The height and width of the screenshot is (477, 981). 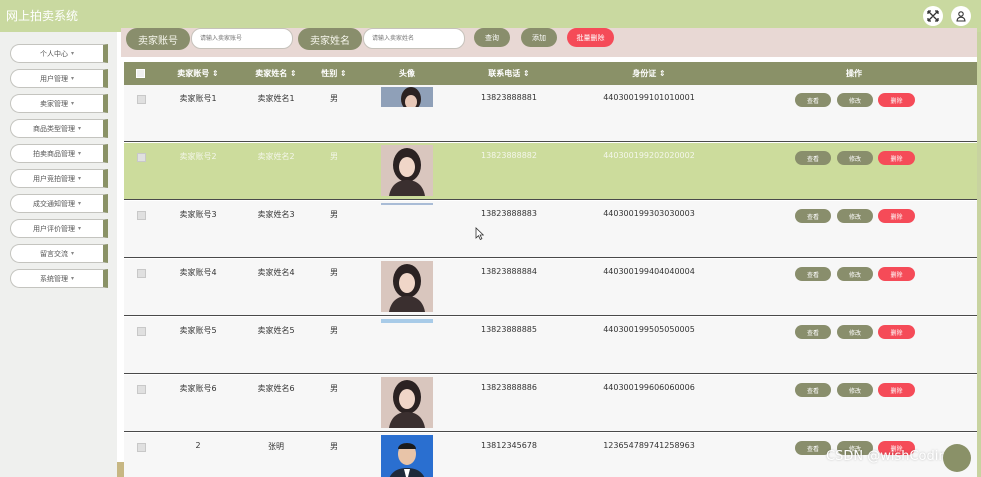 I want to click on sidebar-item-label: 商品类型管理, so click(x=53, y=128).